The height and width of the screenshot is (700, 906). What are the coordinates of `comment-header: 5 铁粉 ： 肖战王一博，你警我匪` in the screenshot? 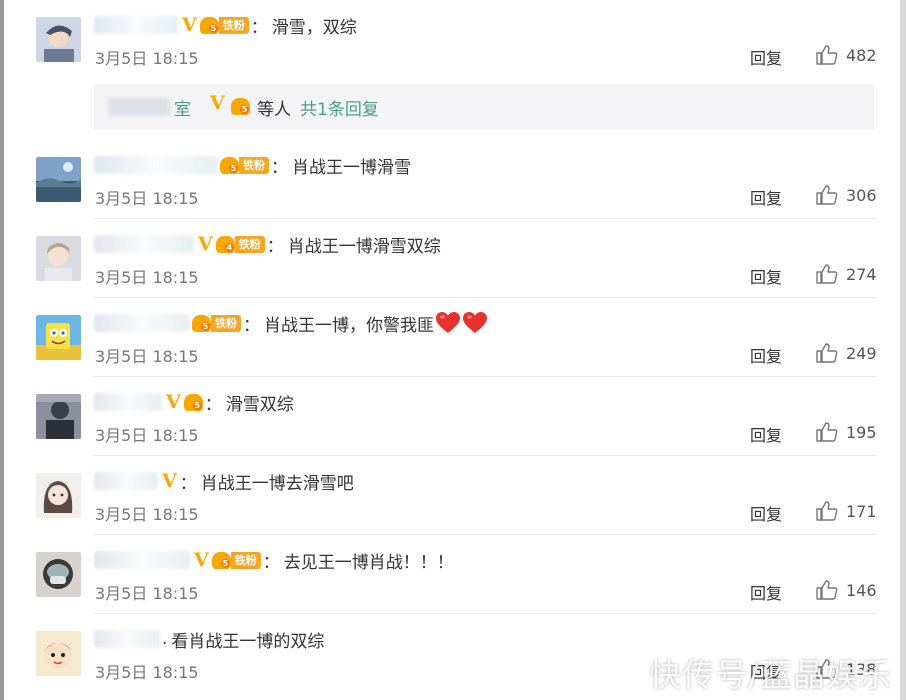 It's located at (291, 323).